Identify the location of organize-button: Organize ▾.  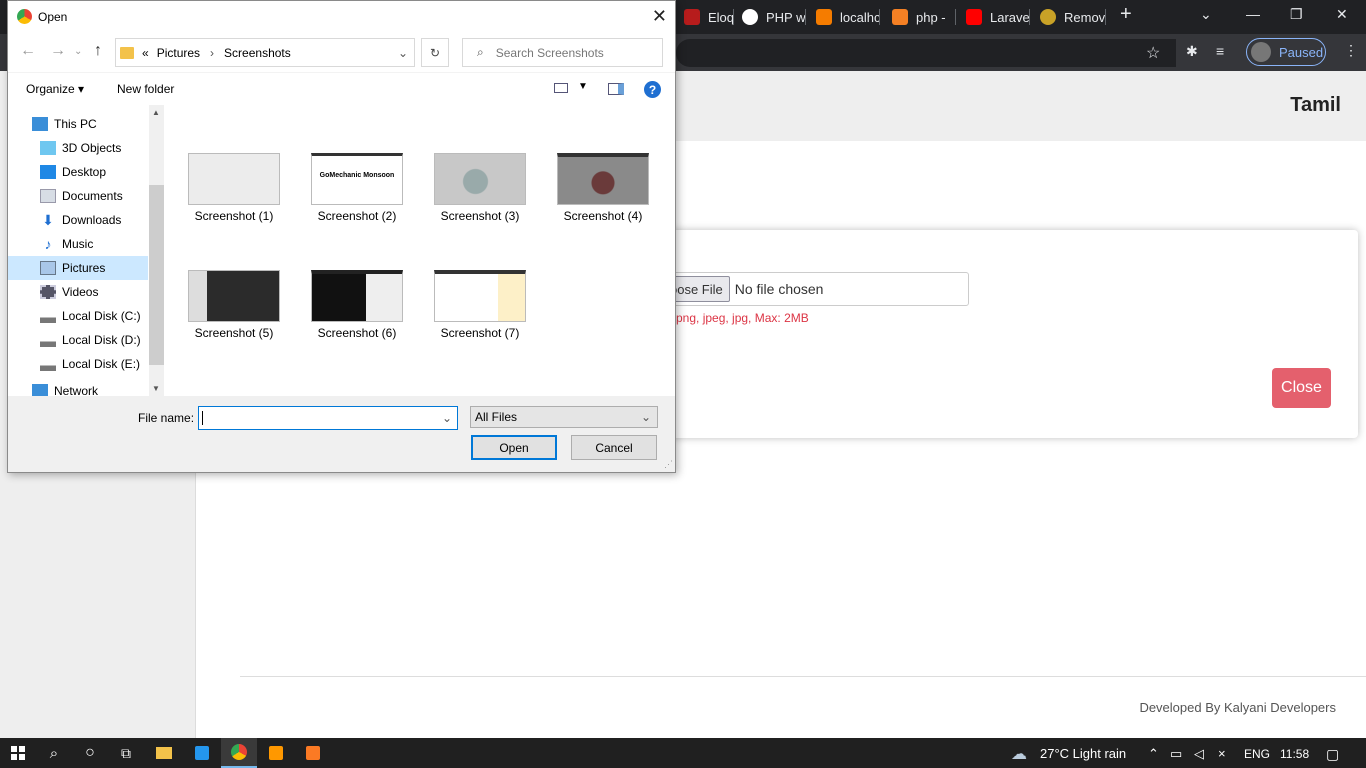
(55, 89).